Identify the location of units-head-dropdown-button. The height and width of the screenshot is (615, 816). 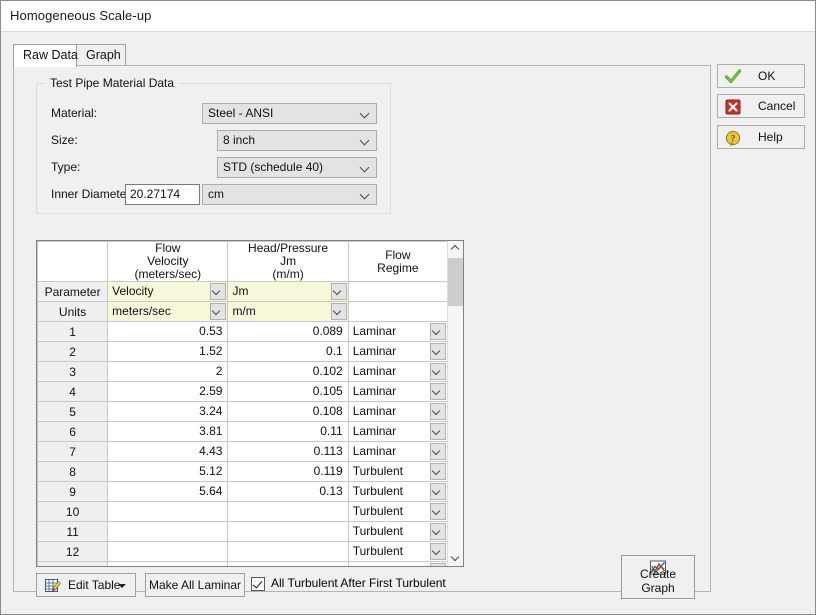
(338, 311).